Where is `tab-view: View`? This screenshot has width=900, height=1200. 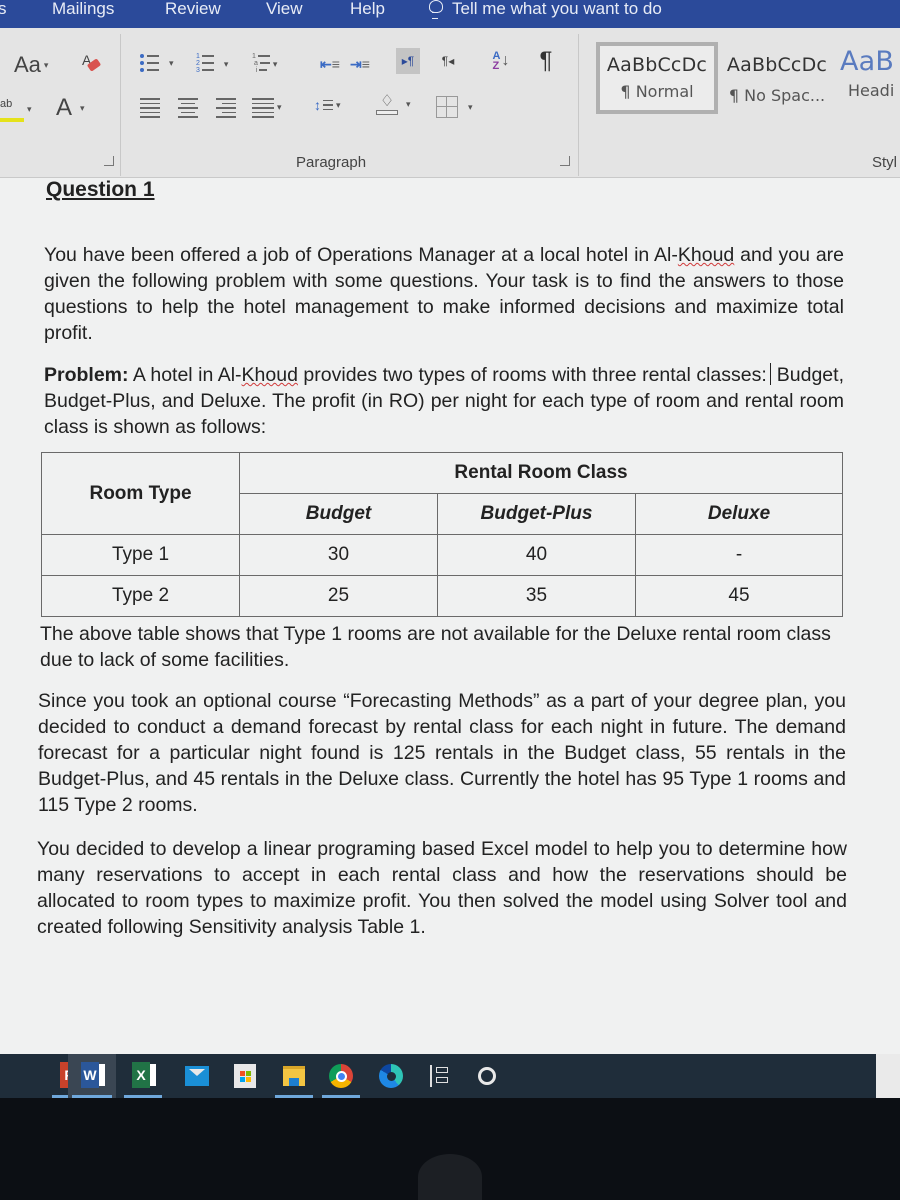
tab-view: View is located at coordinates (284, 9).